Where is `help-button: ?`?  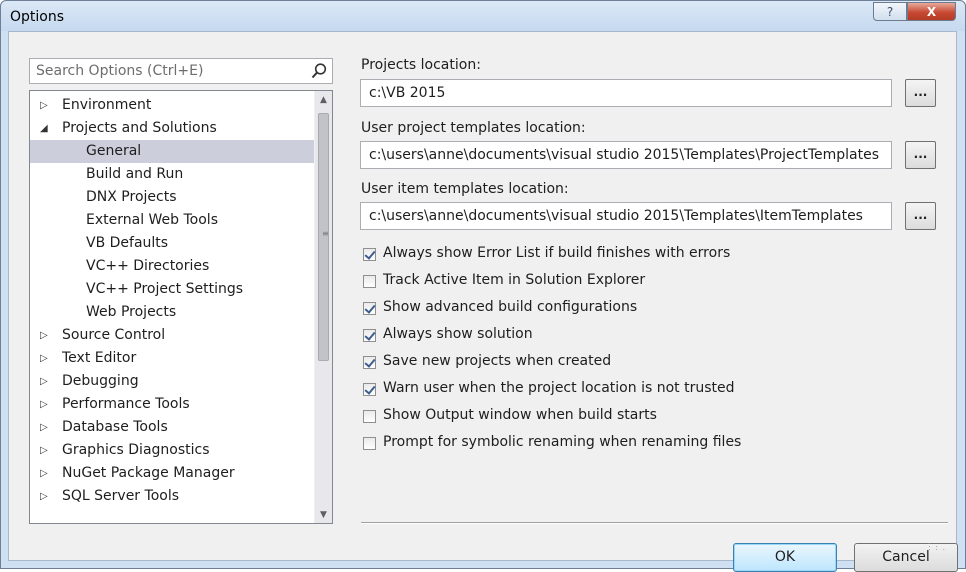 help-button: ? is located at coordinates (890, 11).